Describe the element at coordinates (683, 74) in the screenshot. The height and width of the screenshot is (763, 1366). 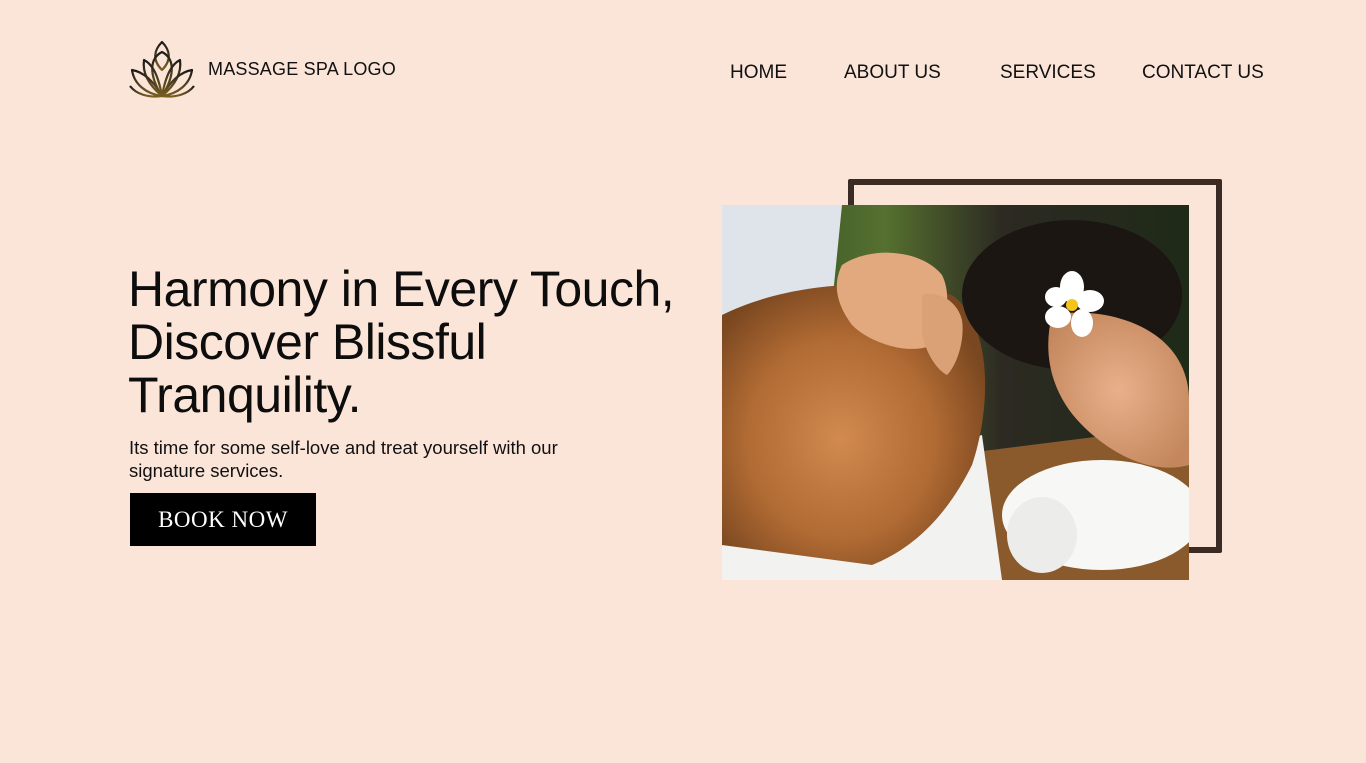
I see `main-nav: HOME ABOUT US SERVICES CONTACT US` at that location.